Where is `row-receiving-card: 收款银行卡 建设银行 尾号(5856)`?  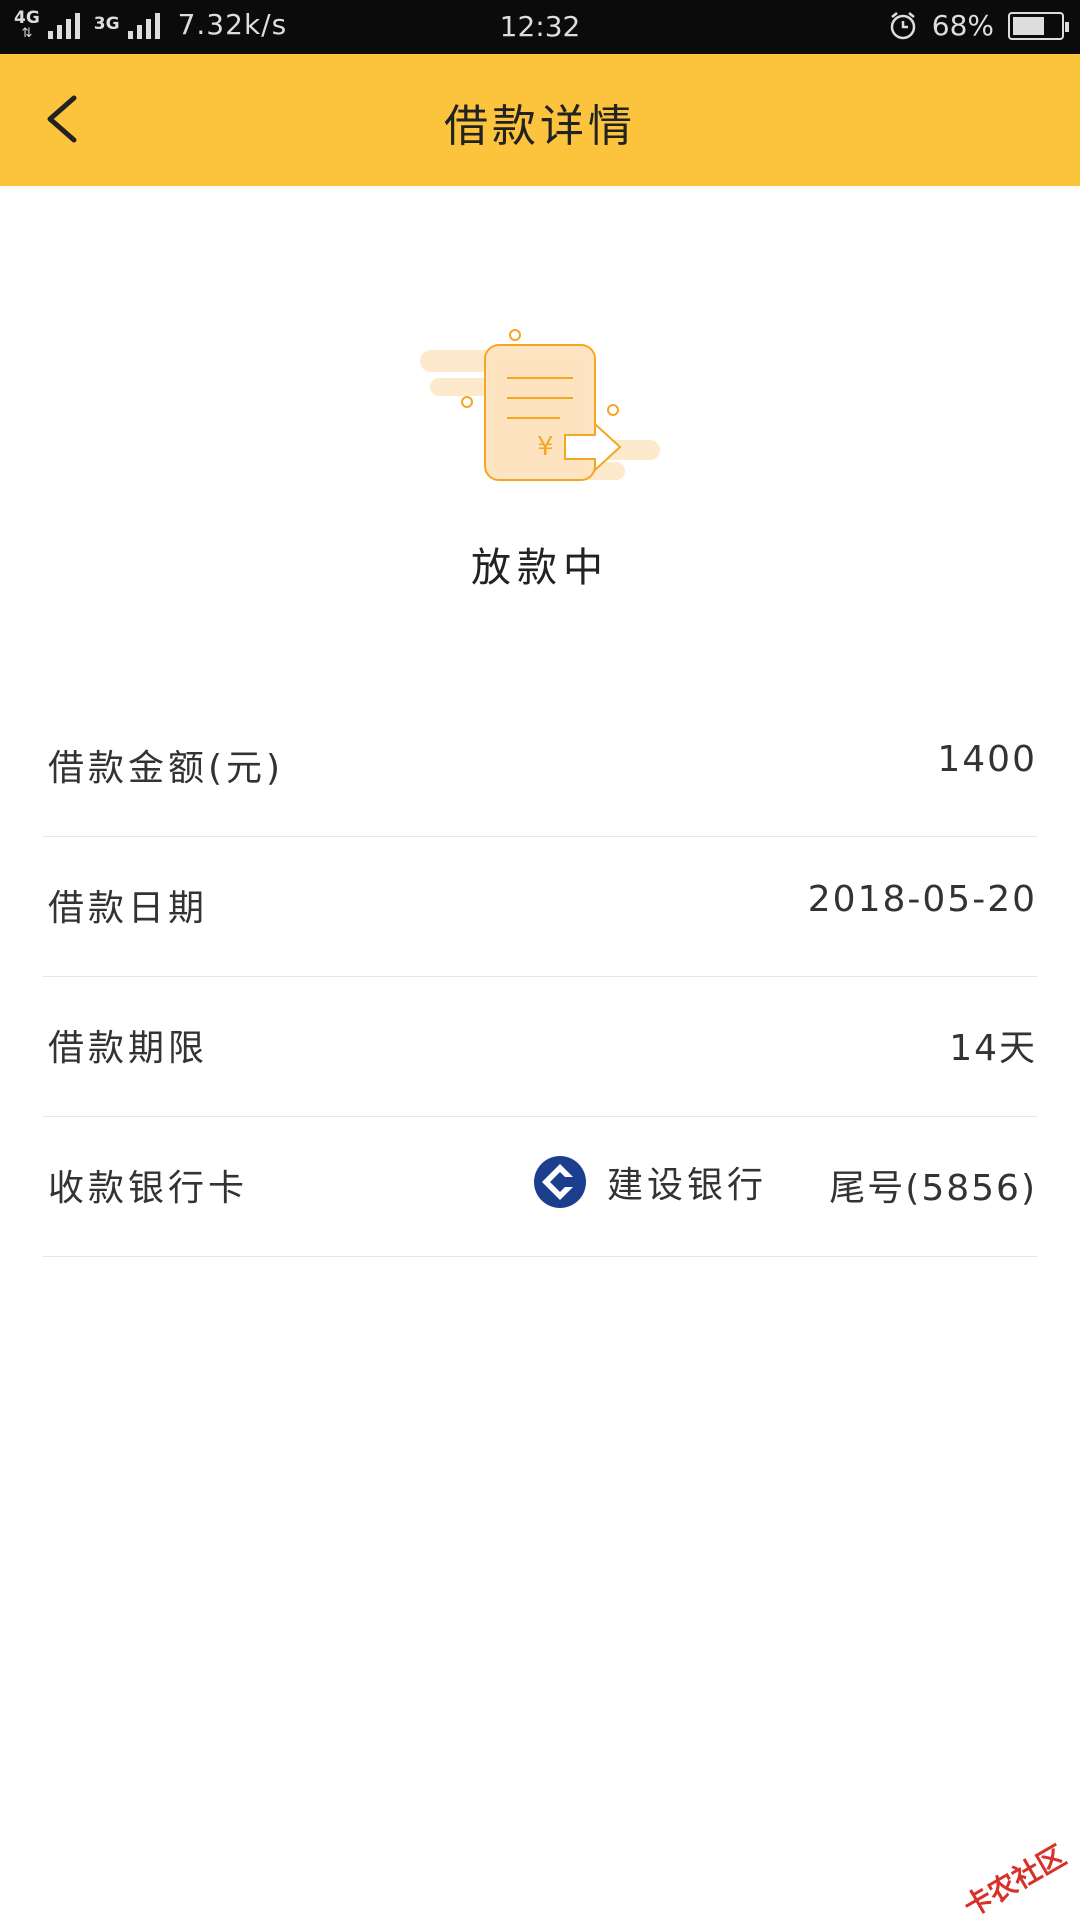 row-receiving-card: 收款银行卡 建设银行 尾号(5856) is located at coordinates (540, 1187).